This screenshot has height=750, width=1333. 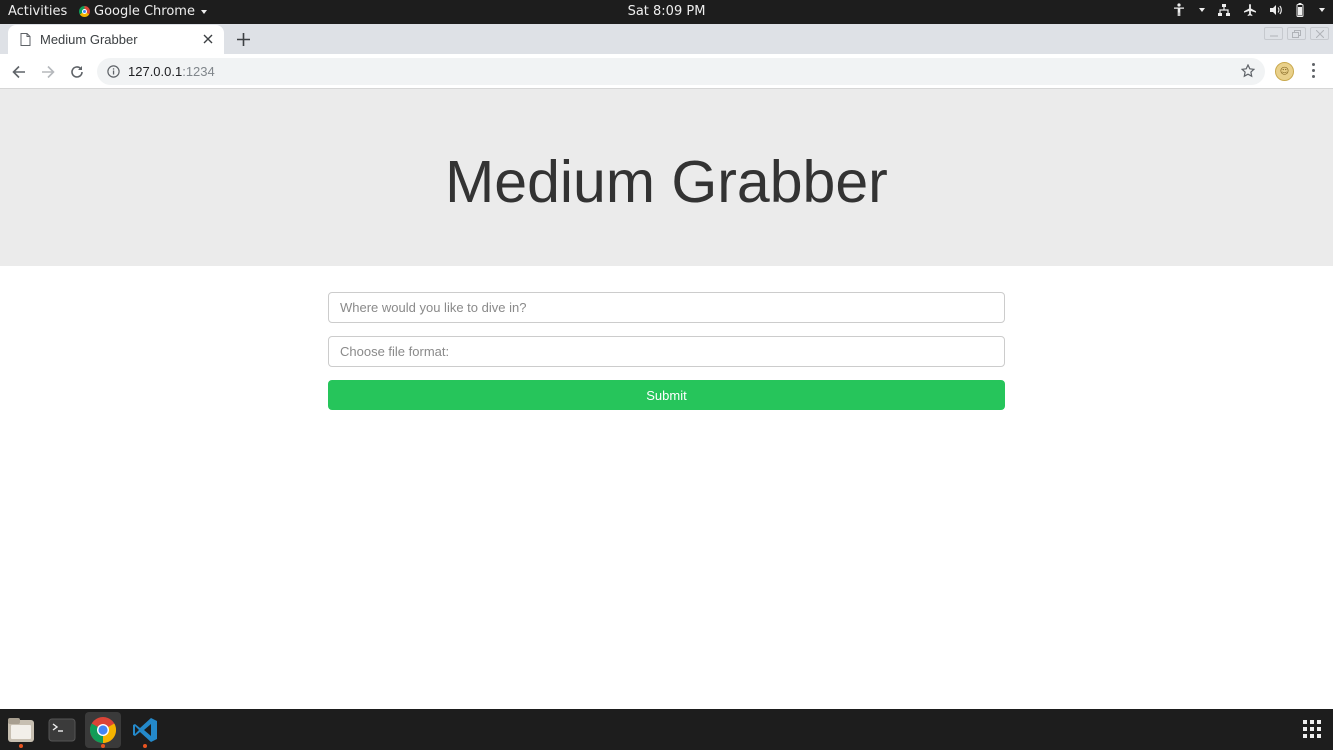 What do you see at coordinates (1300, 10) in the screenshot?
I see `battery-icon` at bounding box center [1300, 10].